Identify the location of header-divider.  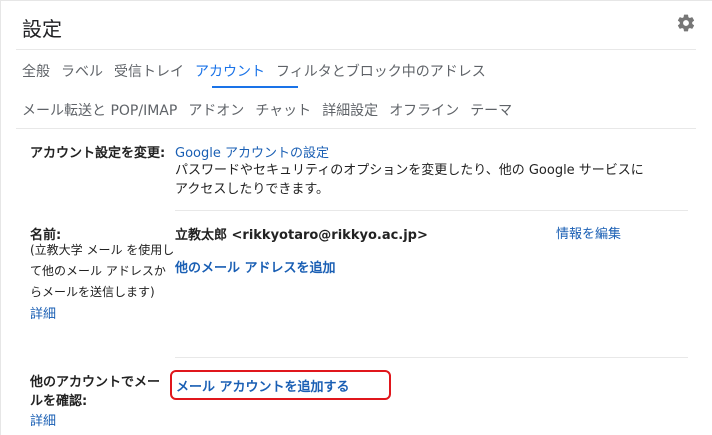
(356, 49).